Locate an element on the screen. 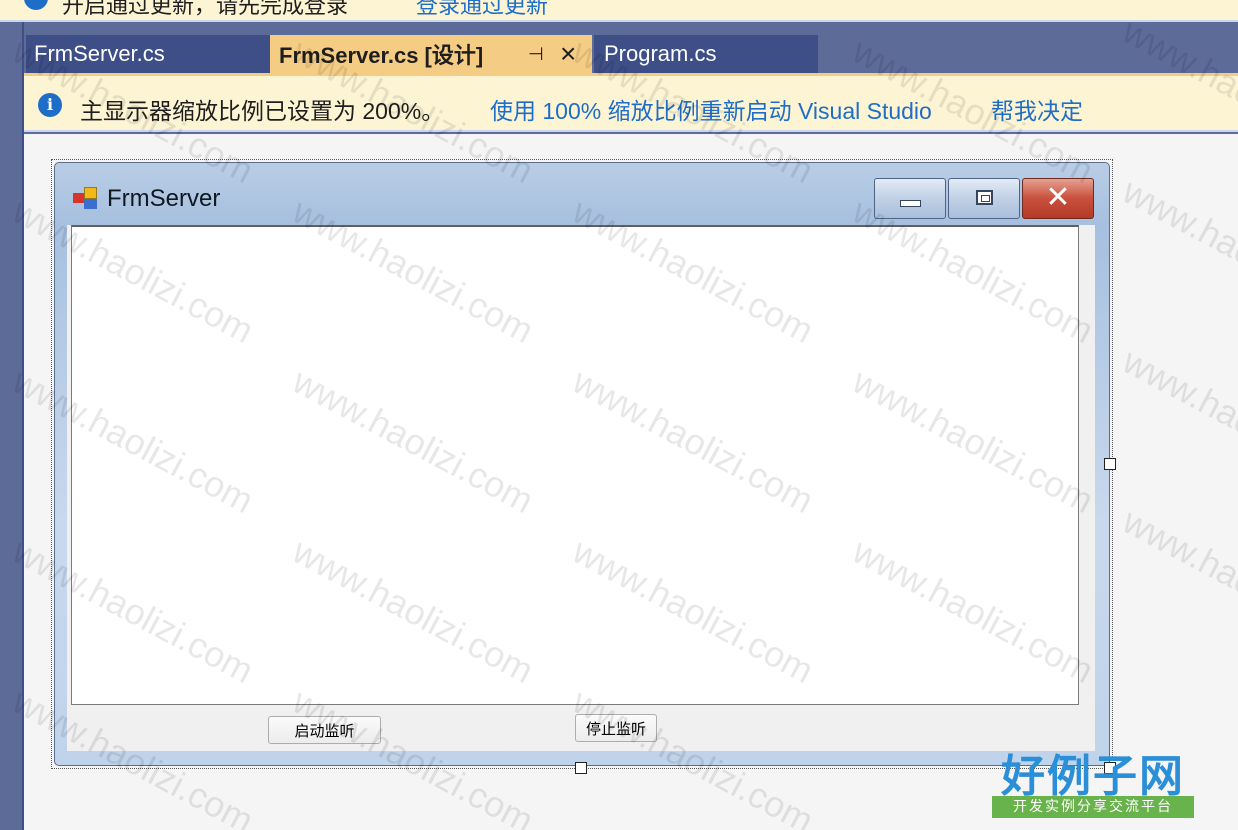 This screenshot has height=830, width=1238. restart-at-100-link: 使用 100% 缩放比例重新启动 Visual Studio is located at coordinates (711, 109).